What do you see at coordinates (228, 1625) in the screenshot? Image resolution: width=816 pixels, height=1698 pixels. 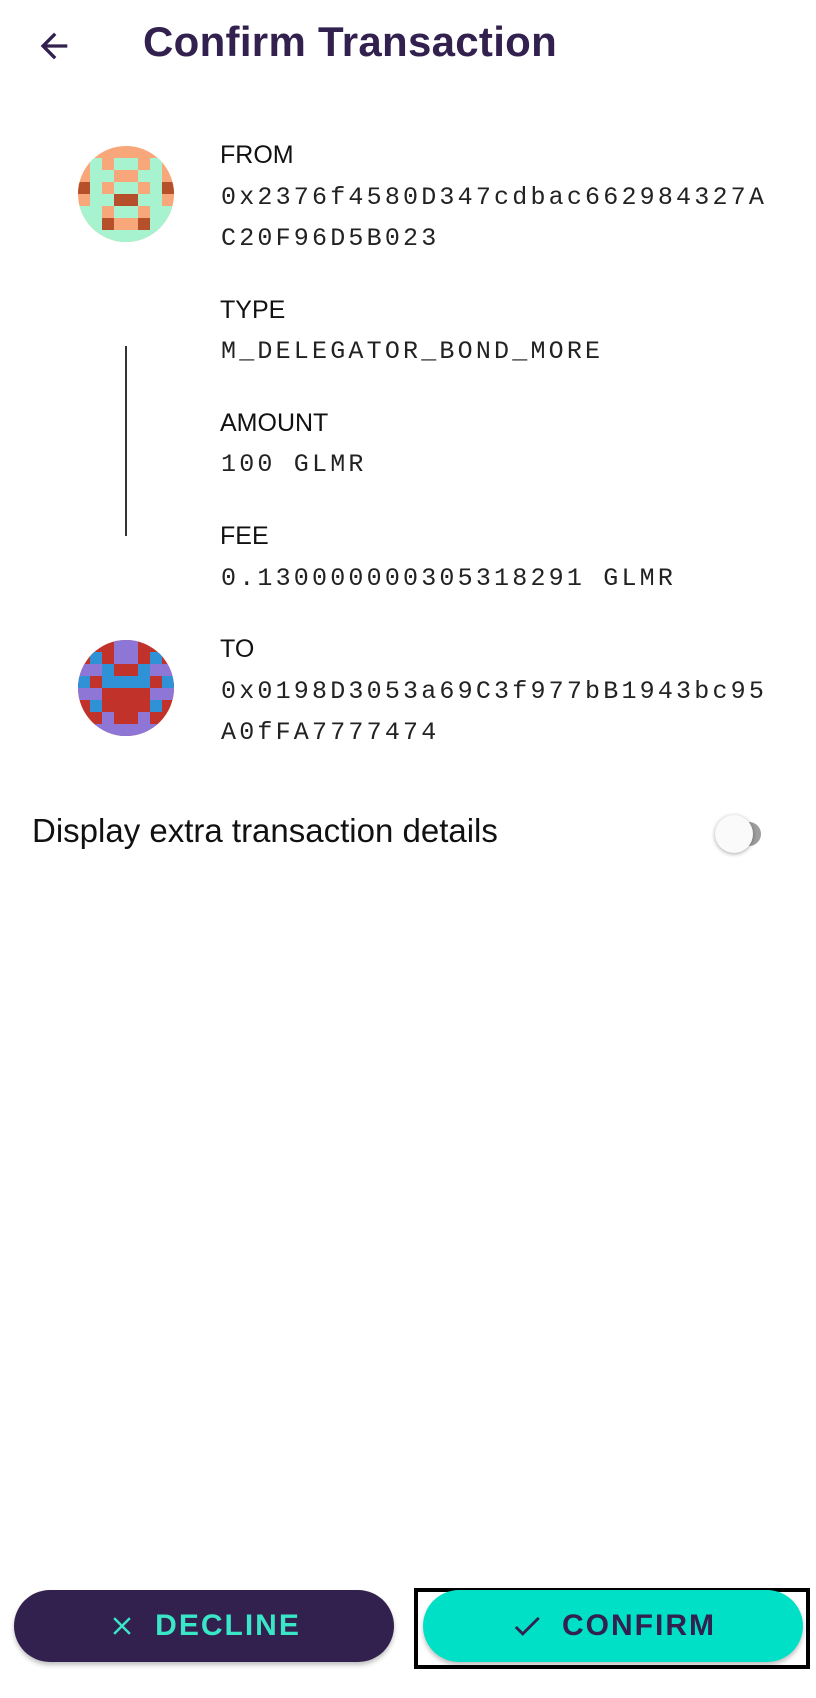 I see `decline-label: DECLINE` at bounding box center [228, 1625].